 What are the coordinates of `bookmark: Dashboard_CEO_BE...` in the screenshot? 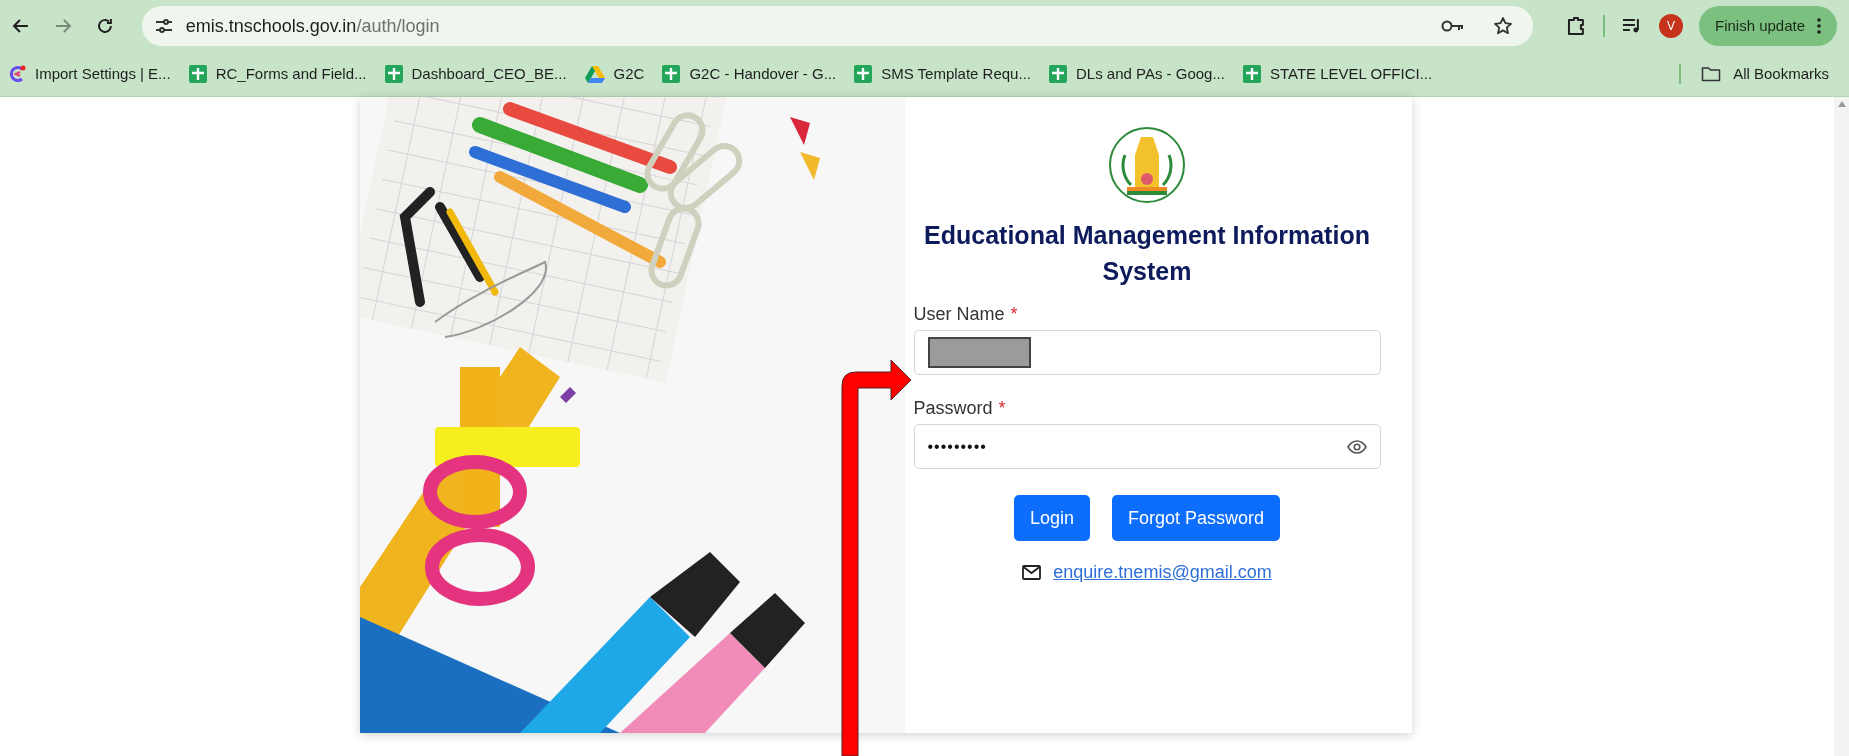 It's located at (475, 74).